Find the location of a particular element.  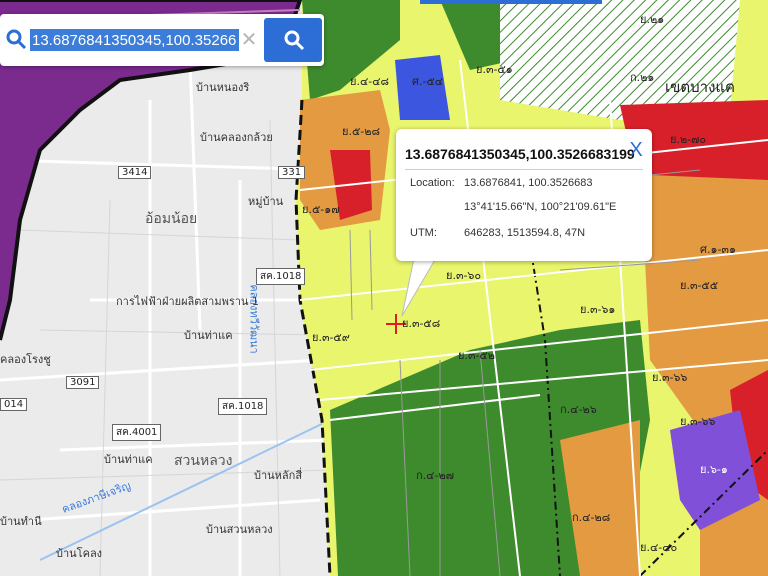

label-ban-nong-ri: บ้านหนองริ is located at coordinates (223, 87).